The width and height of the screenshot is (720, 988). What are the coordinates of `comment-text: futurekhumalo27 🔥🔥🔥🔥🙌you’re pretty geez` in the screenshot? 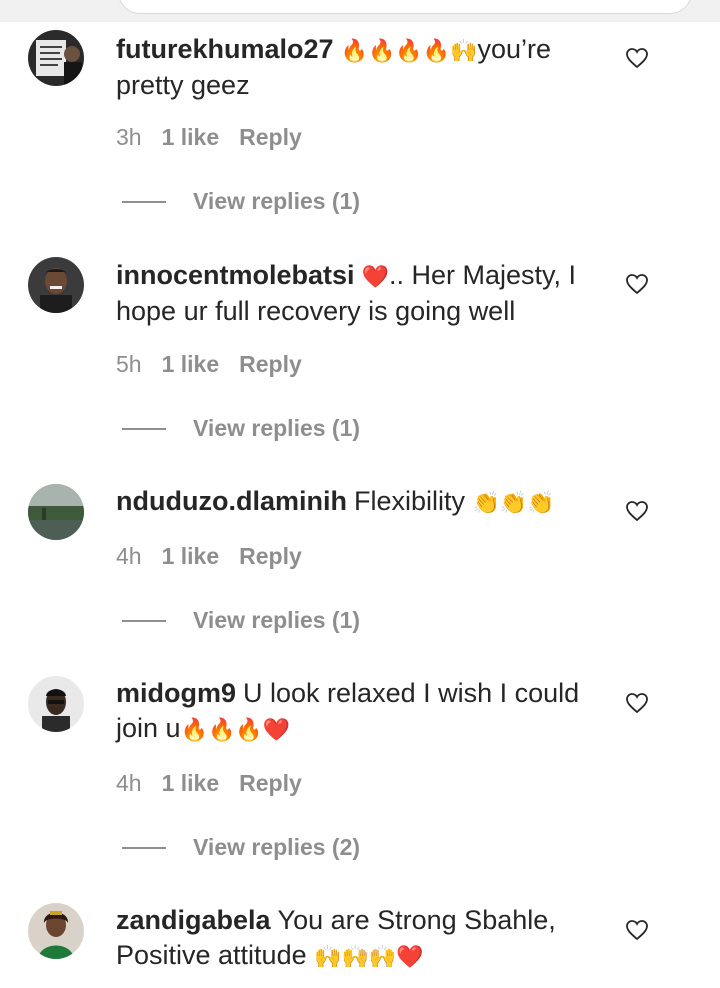 It's located at (356, 67).